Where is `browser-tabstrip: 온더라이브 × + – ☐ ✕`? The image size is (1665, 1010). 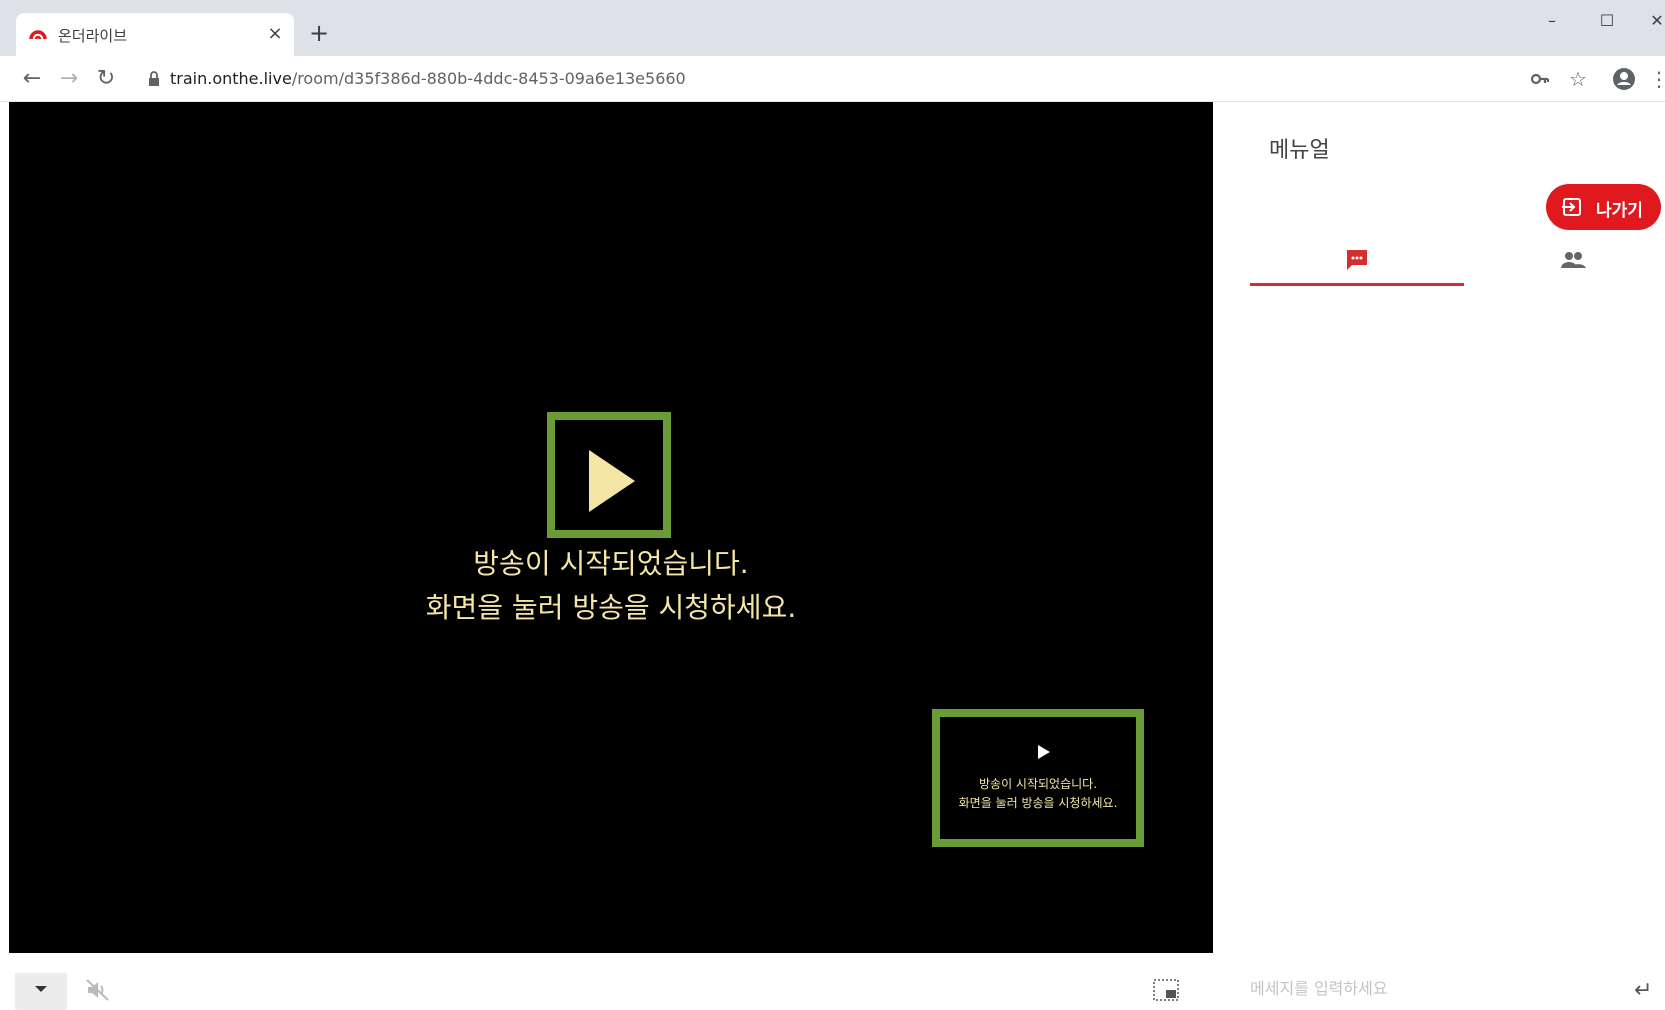
browser-tabstrip: 온더라이브 × + – ☐ ✕ is located at coordinates (832, 28).